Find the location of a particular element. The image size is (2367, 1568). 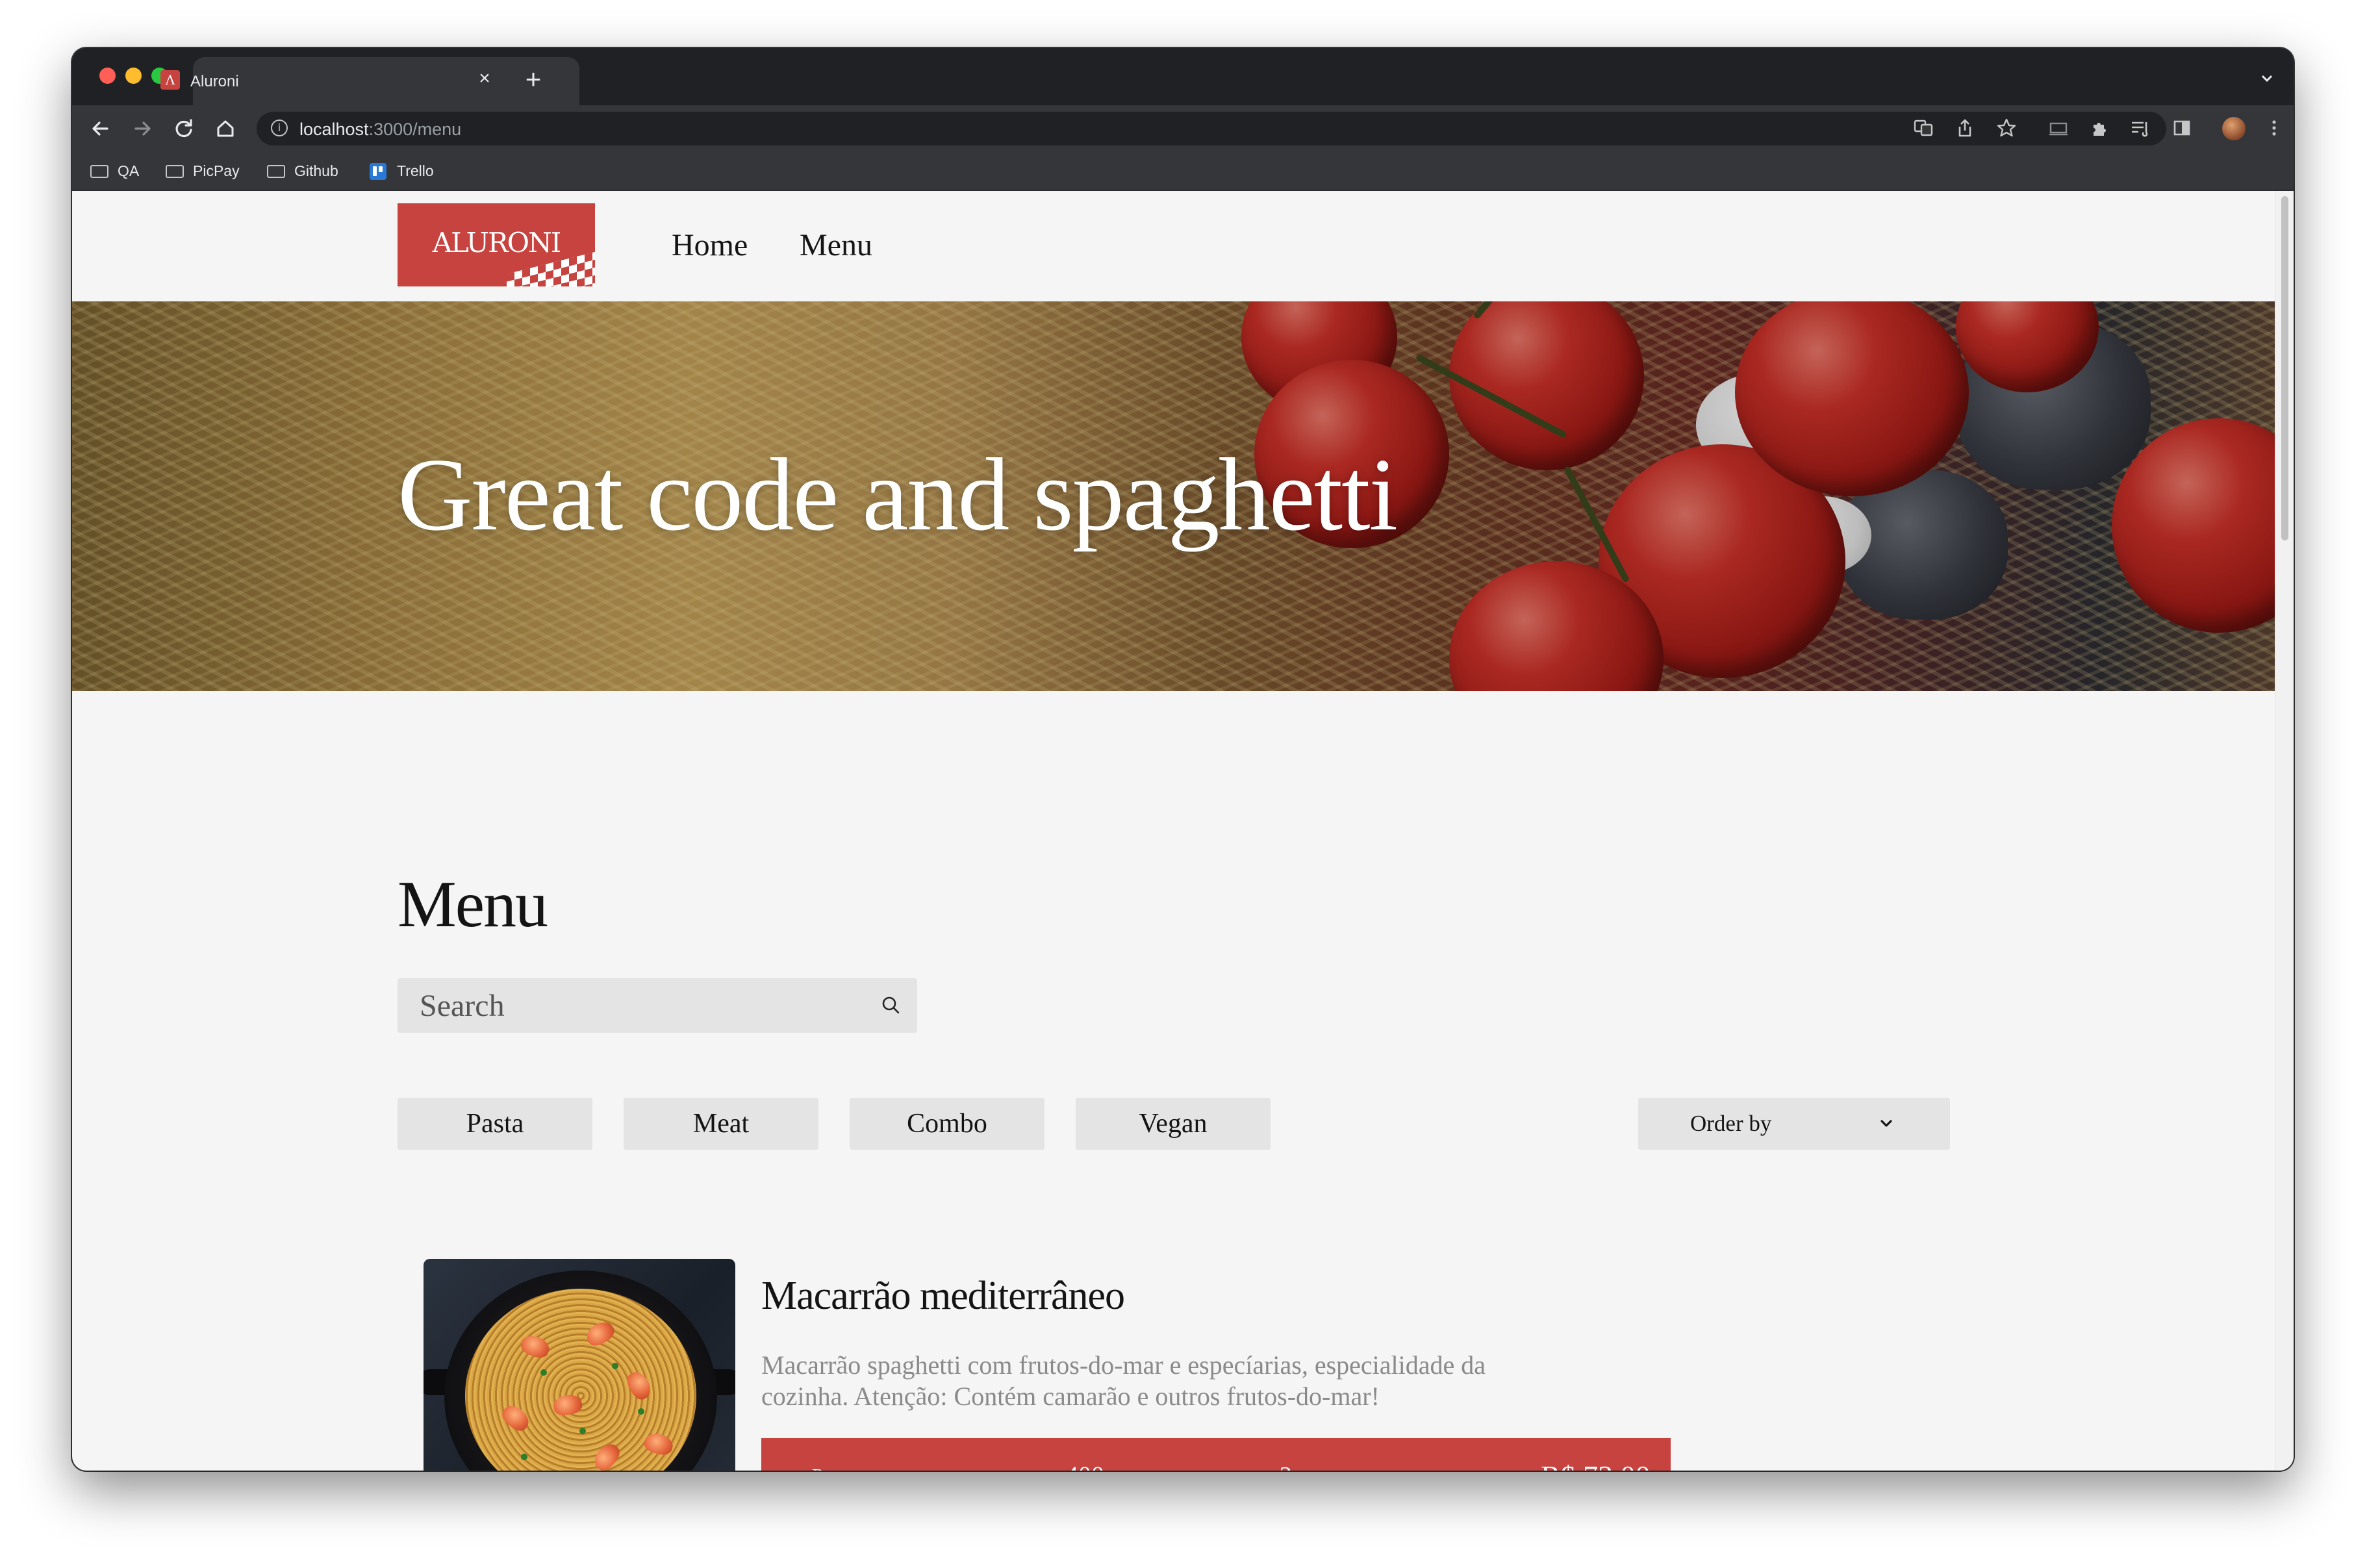

bookmark-trello: Trello is located at coordinates (402, 171).